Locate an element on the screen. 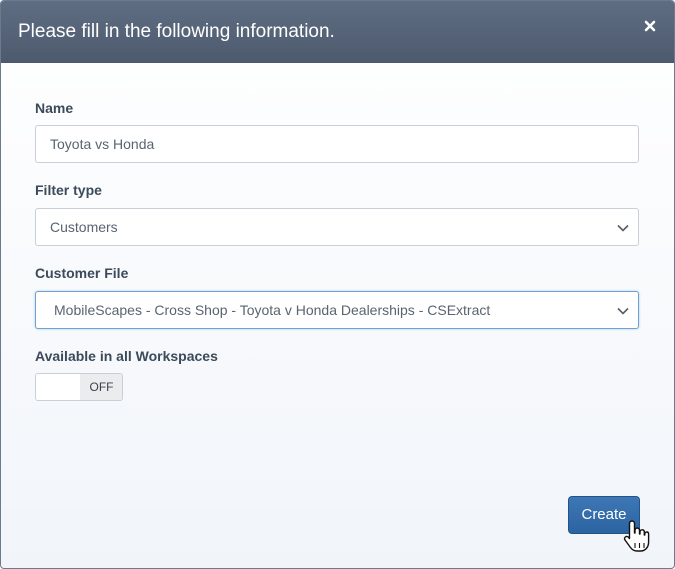 Image resolution: width=675 pixels, height=569 pixels. close-icon is located at coordinates (650, 26).